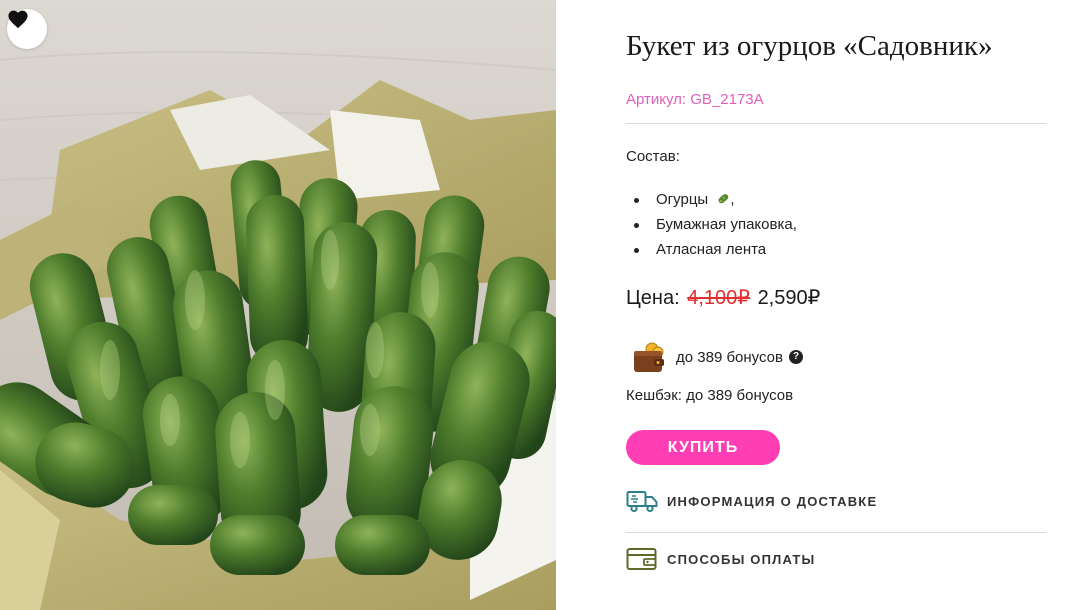 This screenshot has width=1084, height=610. I want to click on card-icon, so click(642, 559).